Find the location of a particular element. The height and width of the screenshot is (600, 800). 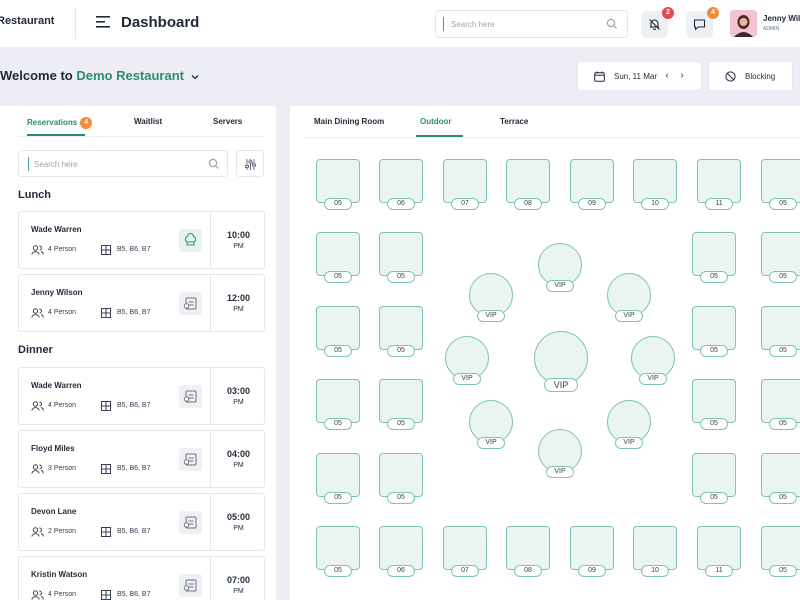

guest-name: Floyd Miles is located at coordinates (53, 448).